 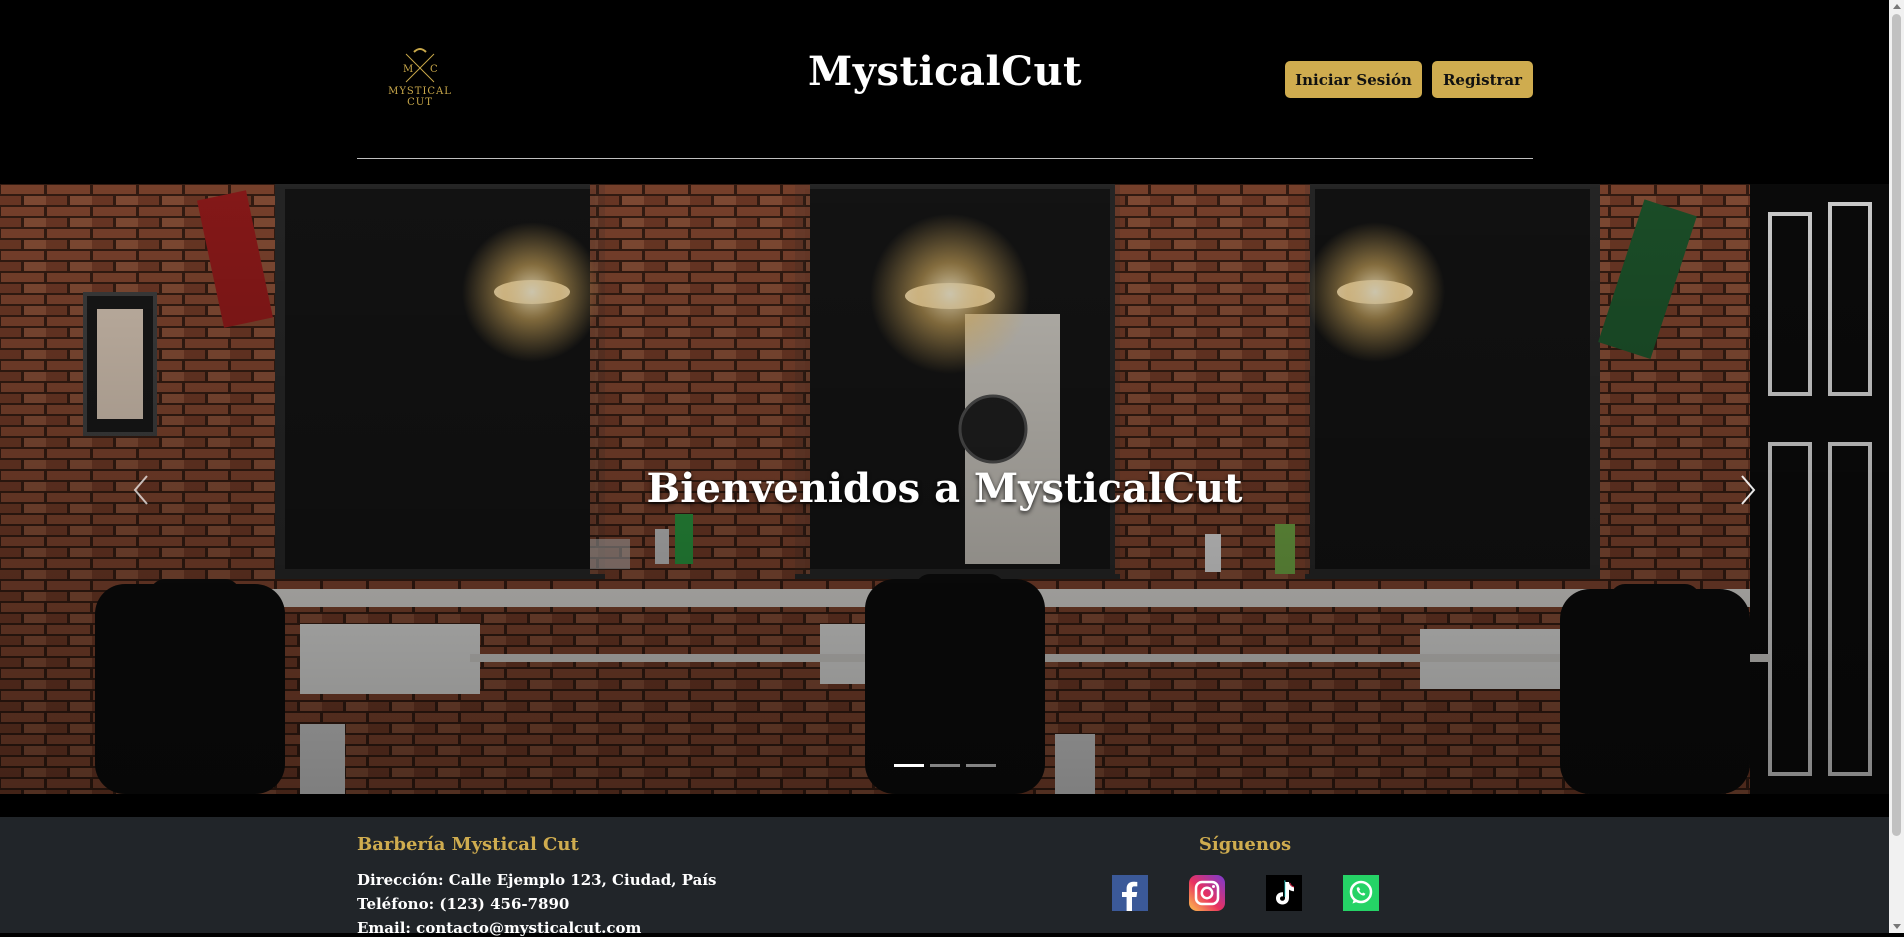 I want to click on scissors-logo-icon: M C, so click(x=420, y=65).